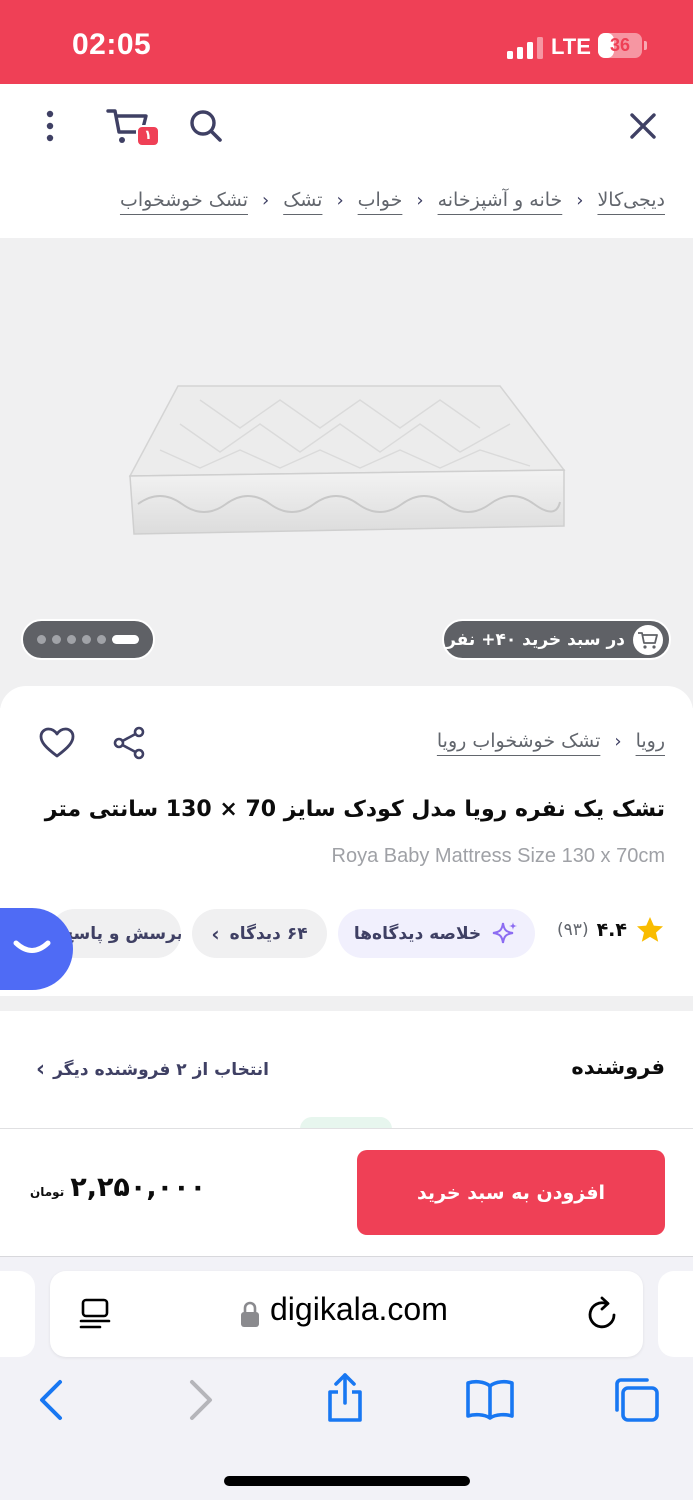 This screenshot has width=693, height=1500. I want to click on add-to-cart-button: افزودن به سبد خرید, so click(511, 1192).